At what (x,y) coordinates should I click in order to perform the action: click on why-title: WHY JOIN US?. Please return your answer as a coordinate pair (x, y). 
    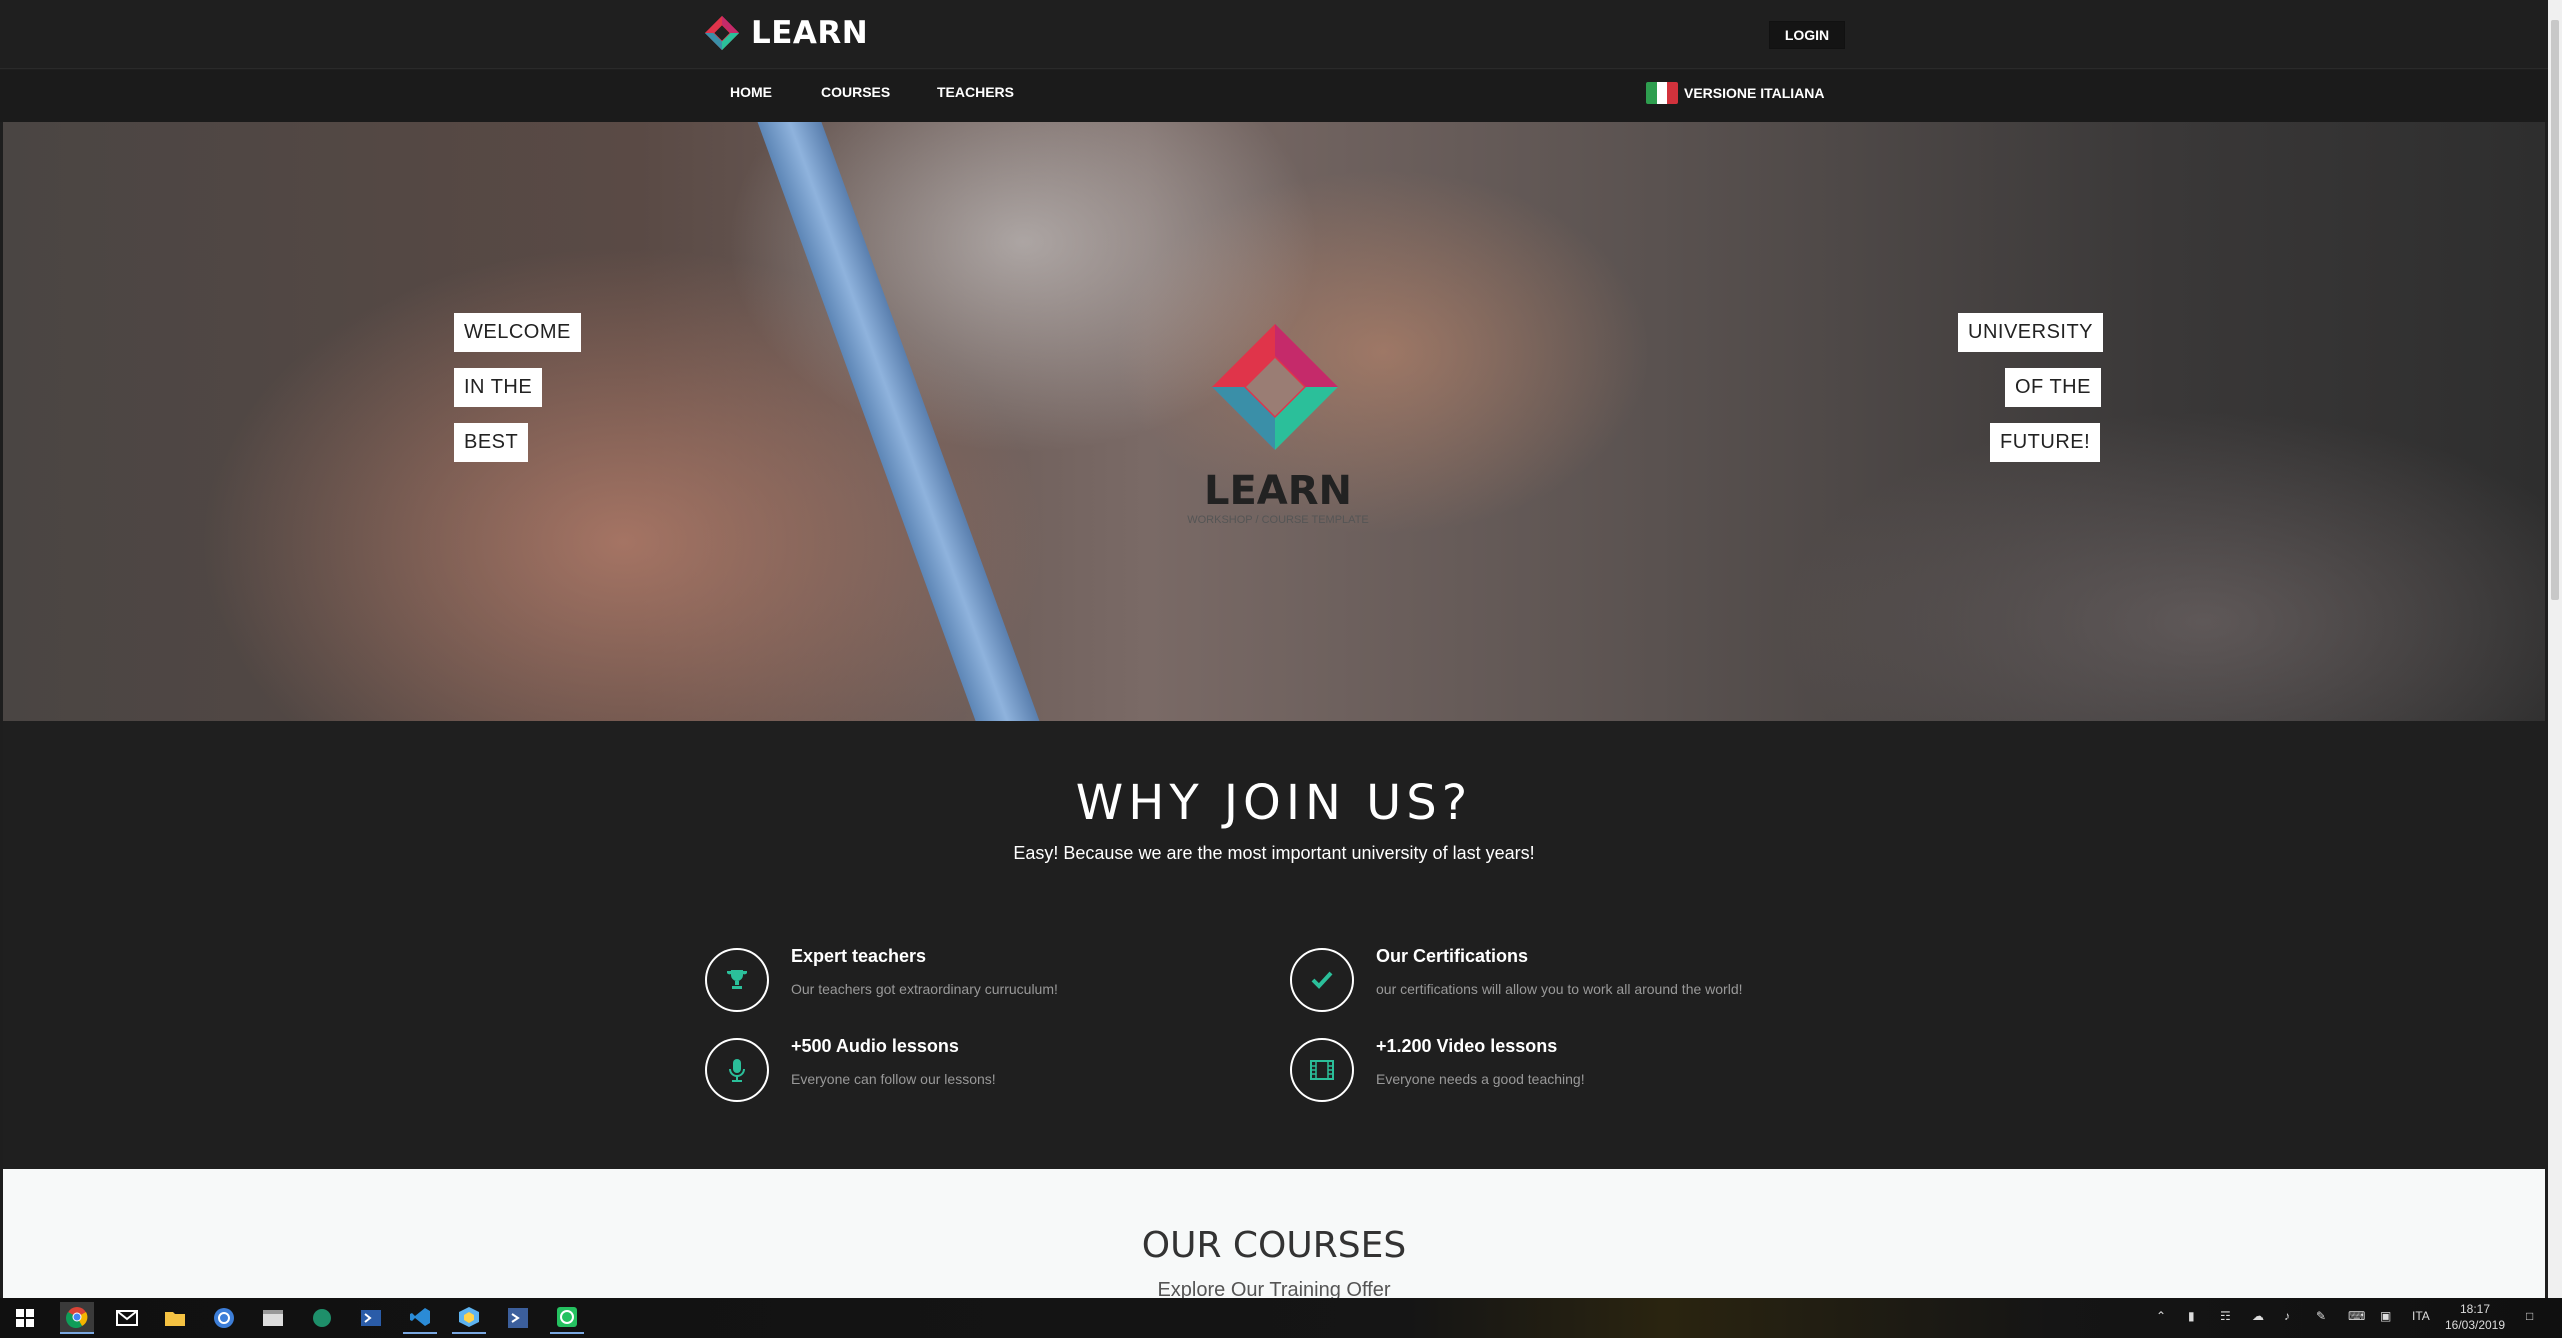
    Looking at the image, I should click on (1274, 803).